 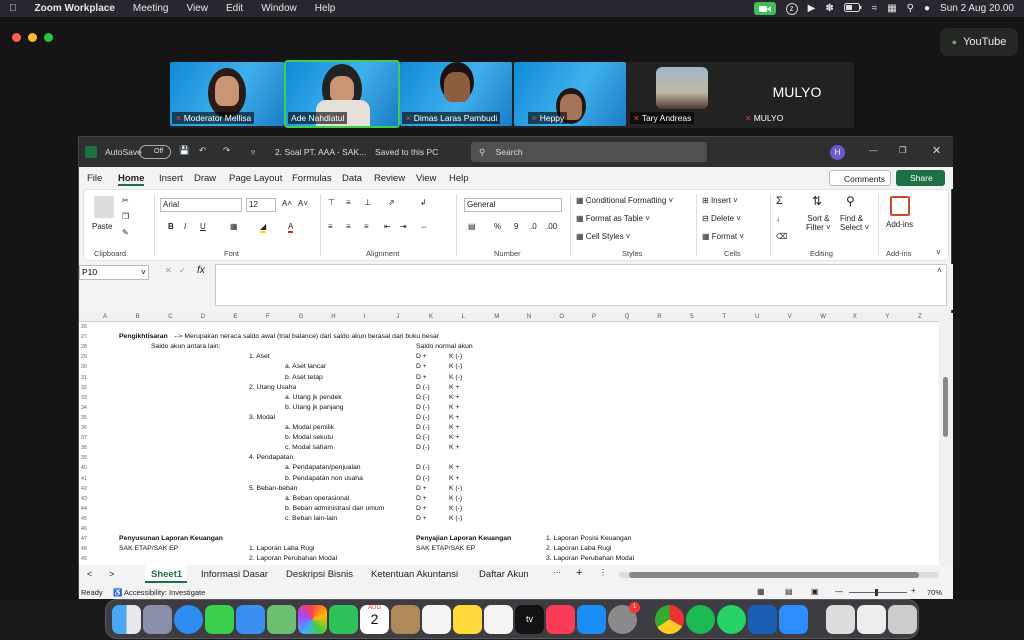 I want to click on cell: a. Modal pemilik, so click(x=309, y=427).